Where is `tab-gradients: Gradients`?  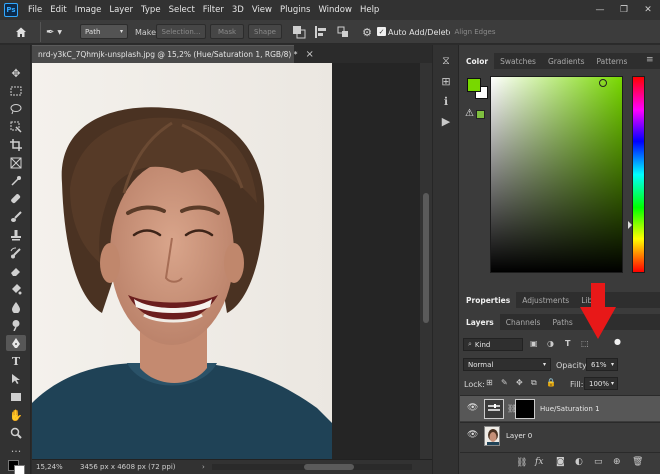
tab-gradients: Gradients is located at coordinates (566, 61).